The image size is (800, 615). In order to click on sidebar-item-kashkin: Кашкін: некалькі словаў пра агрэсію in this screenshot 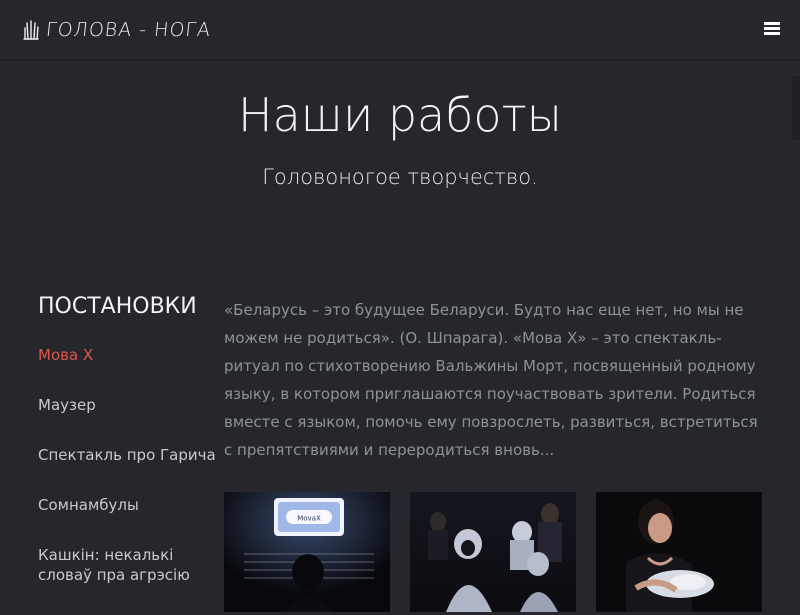, I will do `click(128, 565)`.